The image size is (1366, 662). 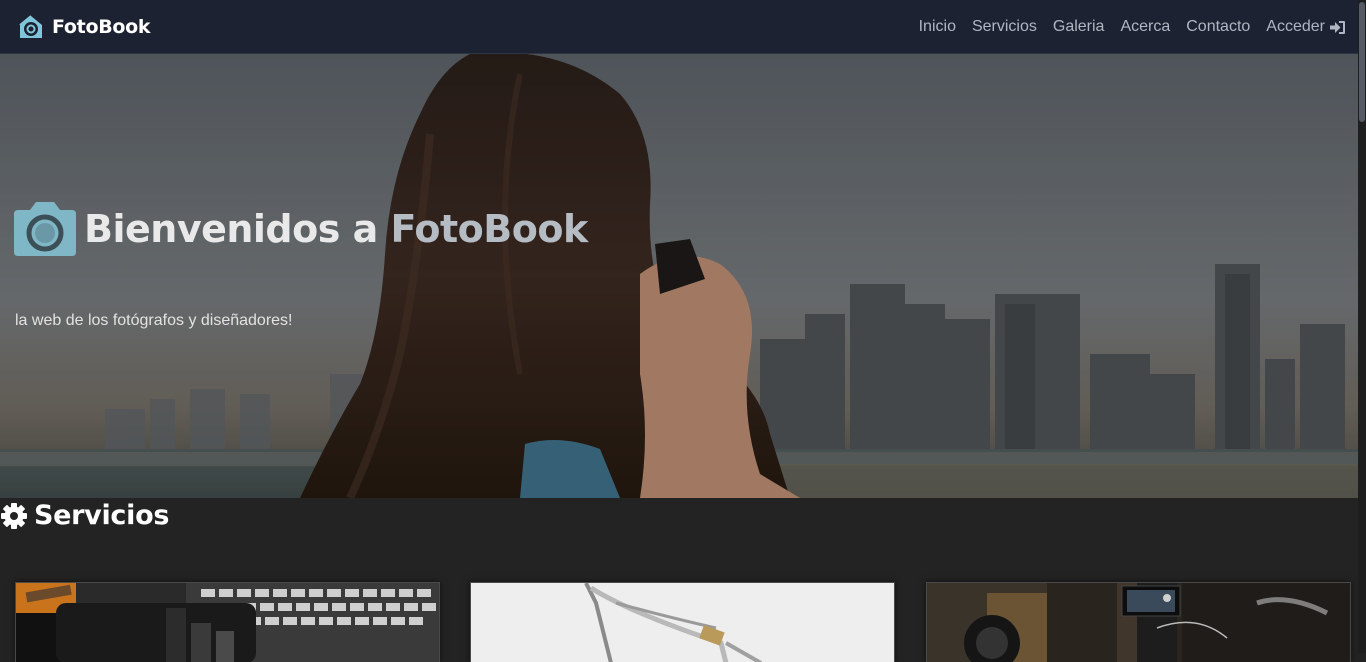 I want to click on hero-heading-part1: Bienvenidos a, so click(x=237, y=229).